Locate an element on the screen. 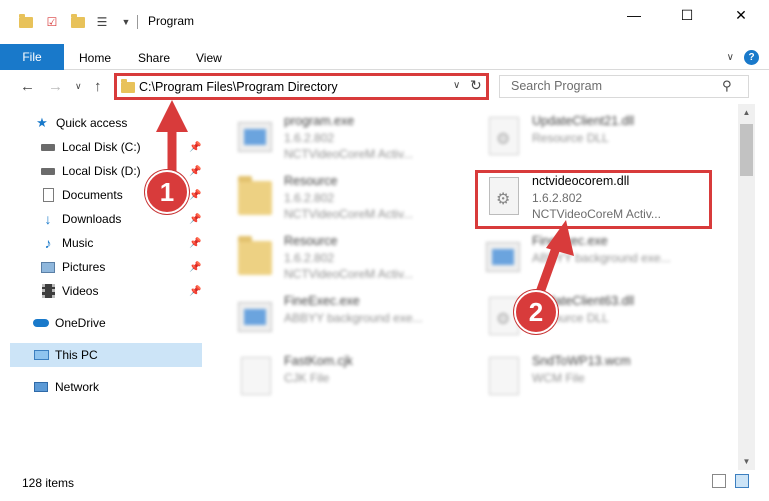  callout-2: 2 is located at coordinates (536, 312).